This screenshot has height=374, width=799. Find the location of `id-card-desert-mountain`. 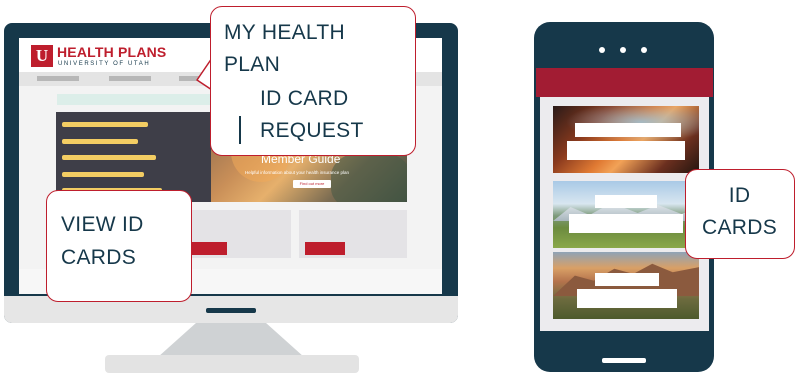

id-card-desert-mountain is located at coordinates (626, 285).